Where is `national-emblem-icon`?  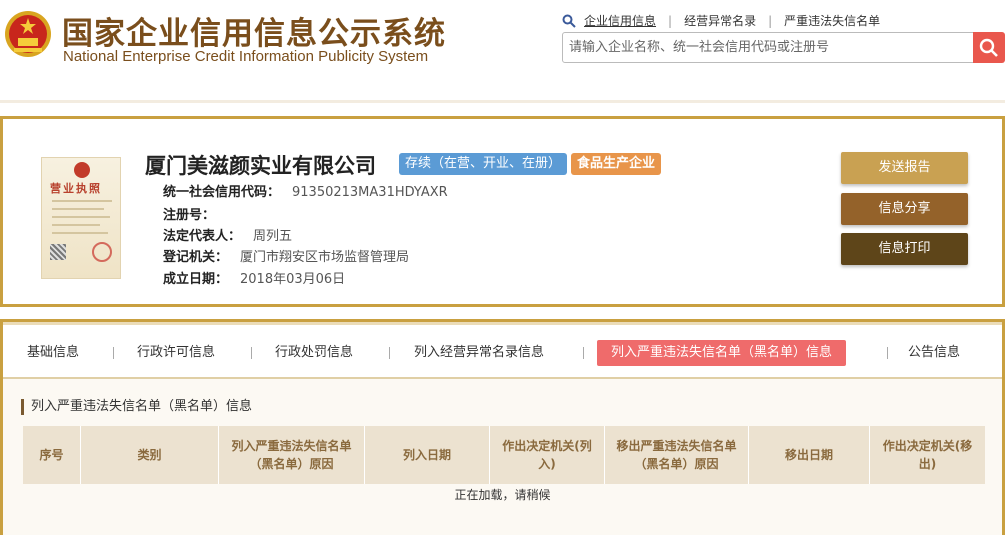
national-emblem-icon is located at coordinates (28, 34).